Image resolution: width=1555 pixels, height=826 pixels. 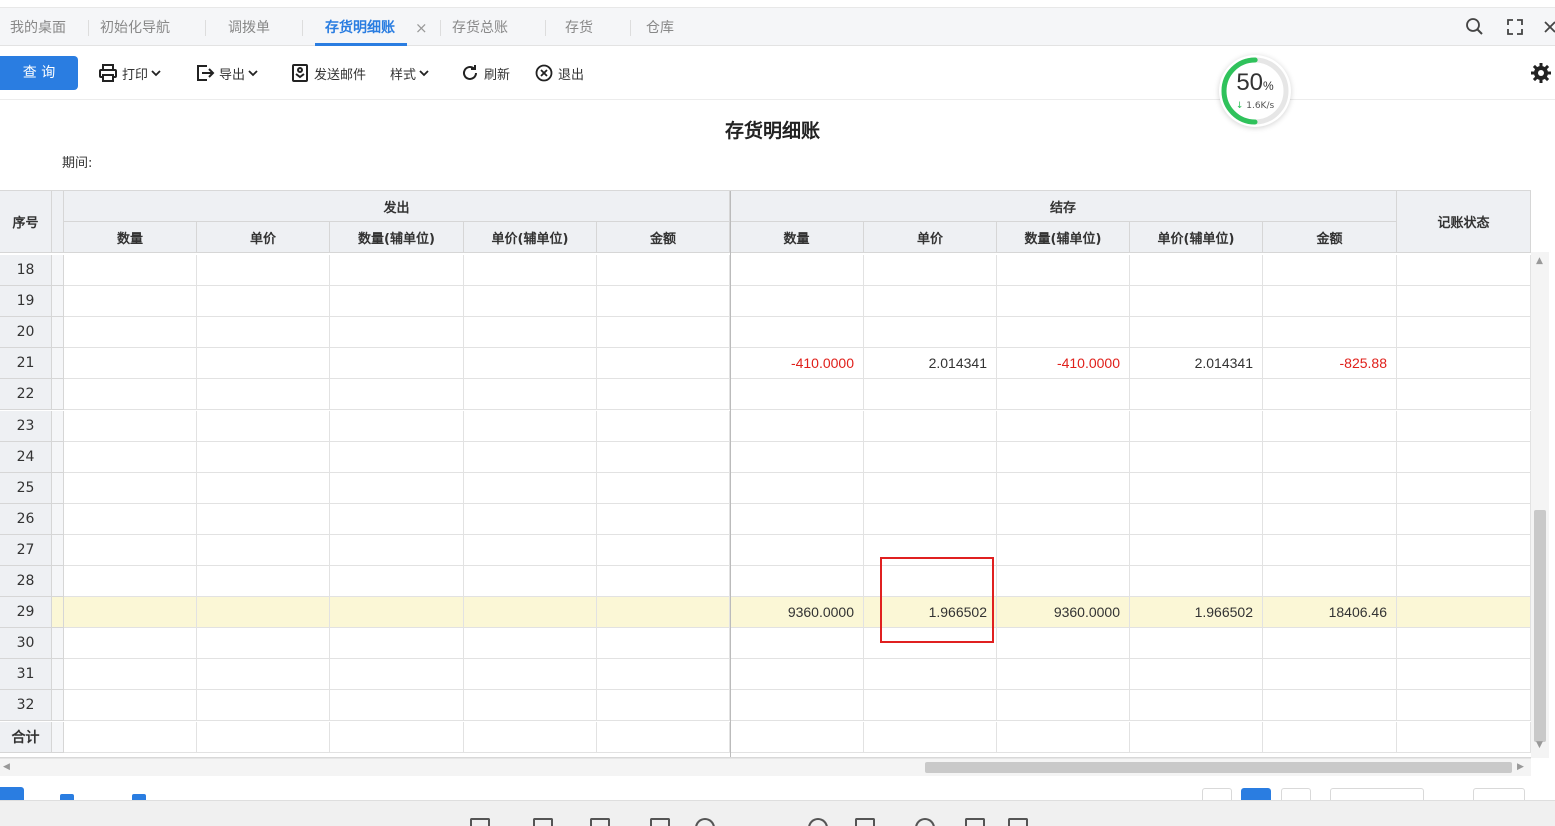 What do you see at coordinates (249, 27) in the screenshot?
I see `tab-transfer-order: 调拨单` at bounding box center [249, 27].